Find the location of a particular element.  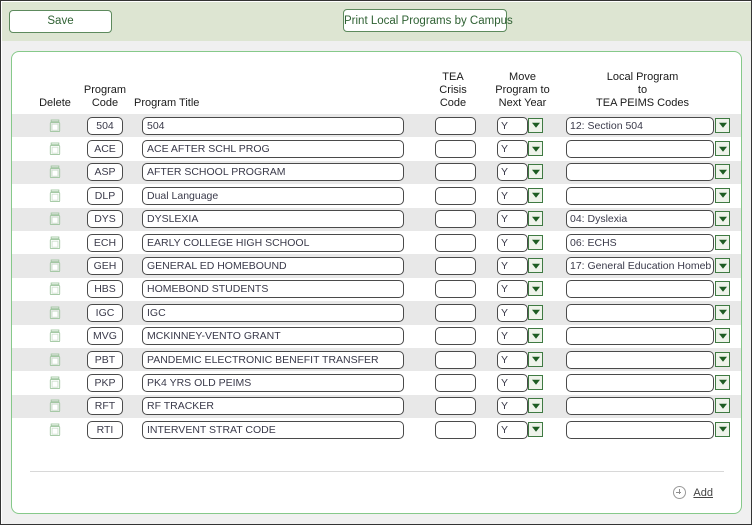

save-button: Save is located at coordinates (60, 21).